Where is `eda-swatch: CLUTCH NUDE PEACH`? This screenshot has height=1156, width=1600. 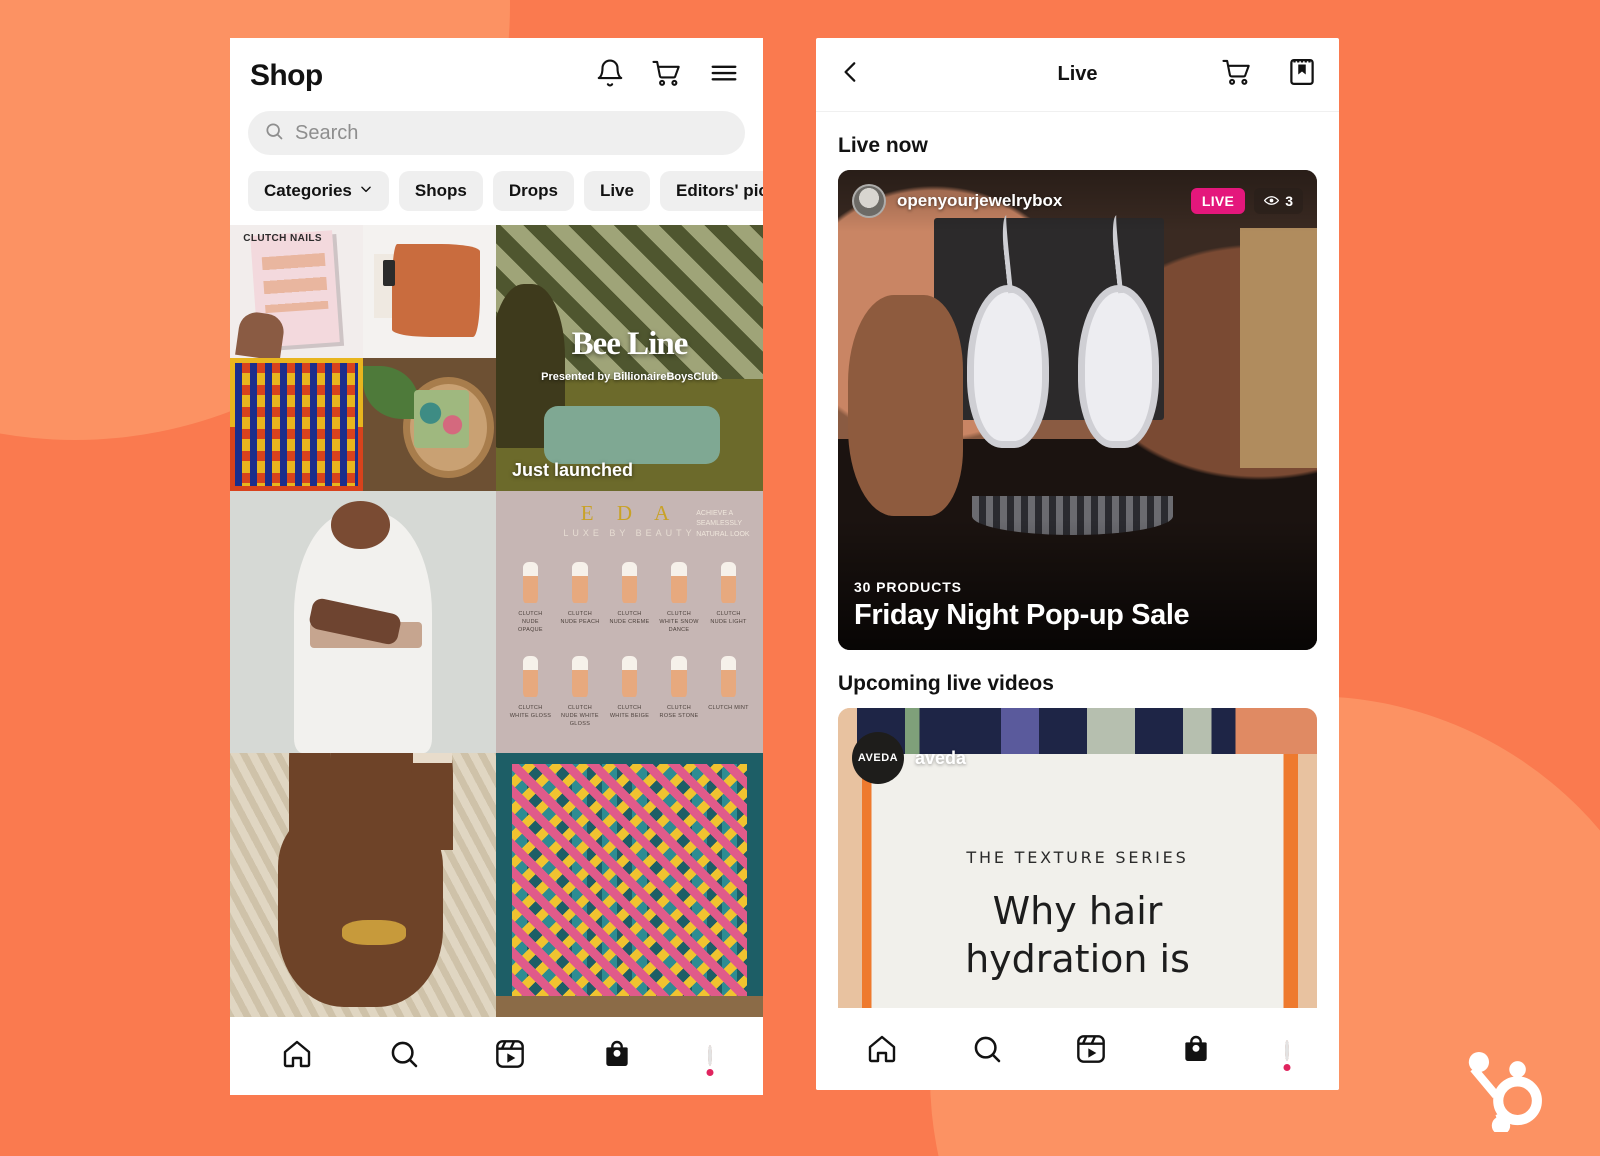 eda-swatch: CLUTCH NUDE PEACH is located at coordinates (580, 603).